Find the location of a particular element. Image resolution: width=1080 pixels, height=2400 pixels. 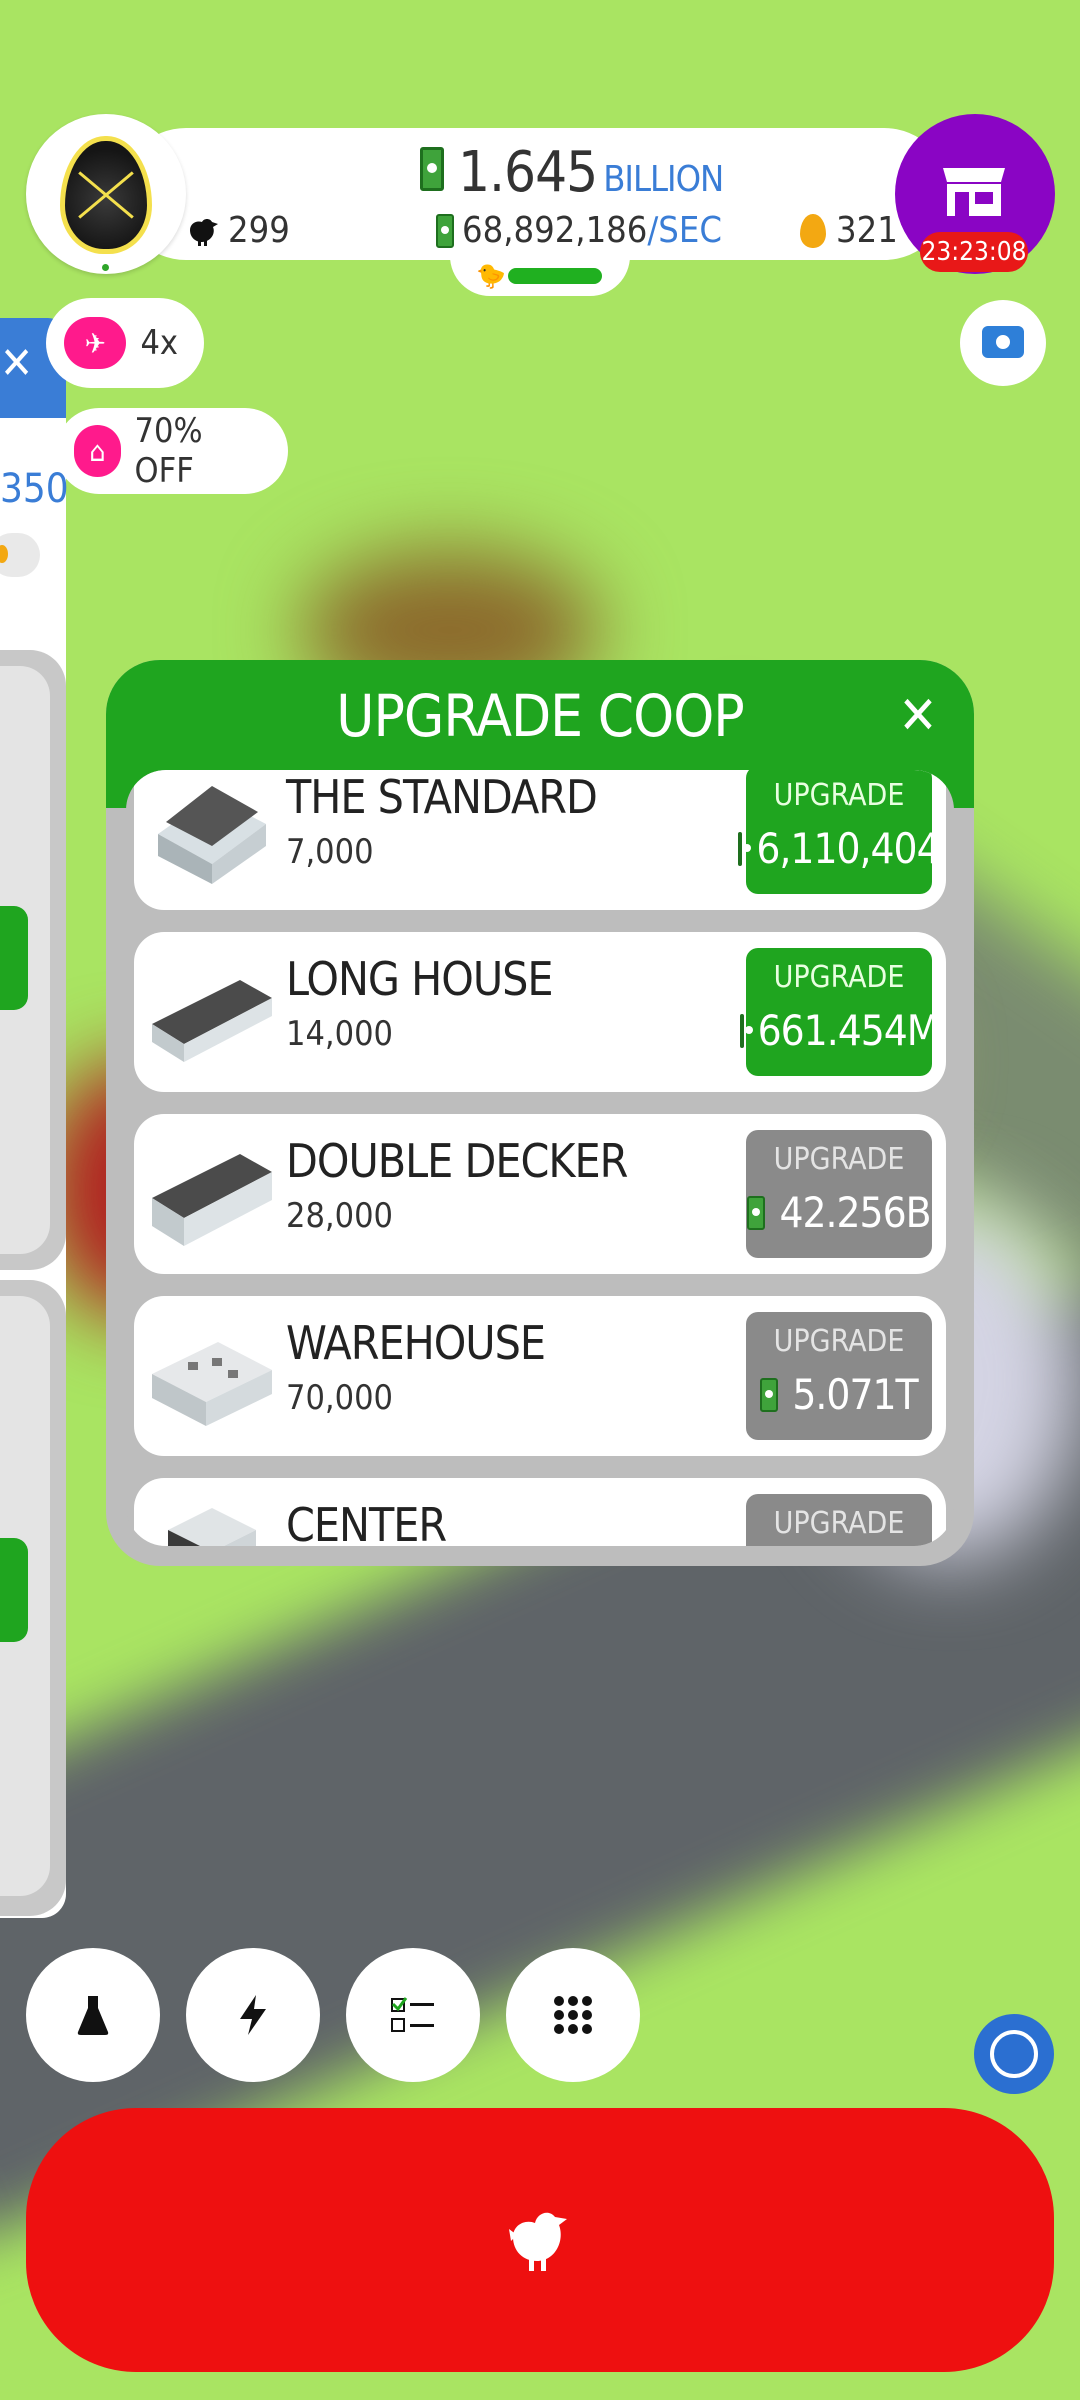

center-icon is located at coordinates (212, 1527).